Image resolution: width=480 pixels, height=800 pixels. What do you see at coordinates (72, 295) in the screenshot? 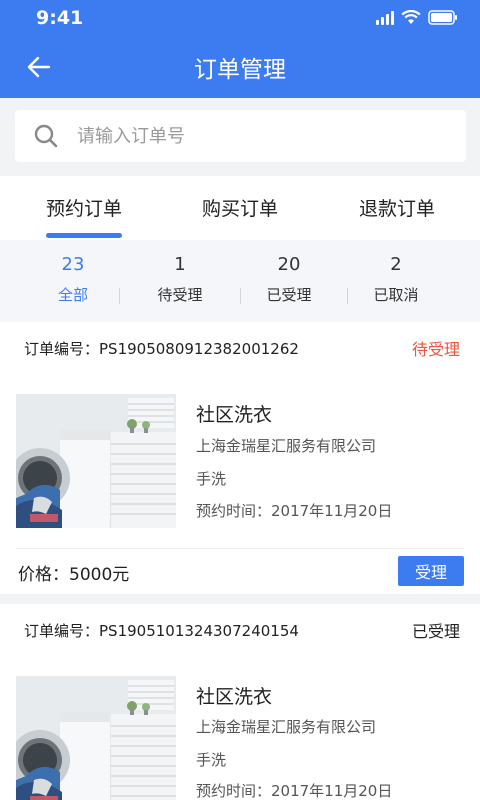
I see `filter-all-label: 全部` at bounding box center [72, 295].